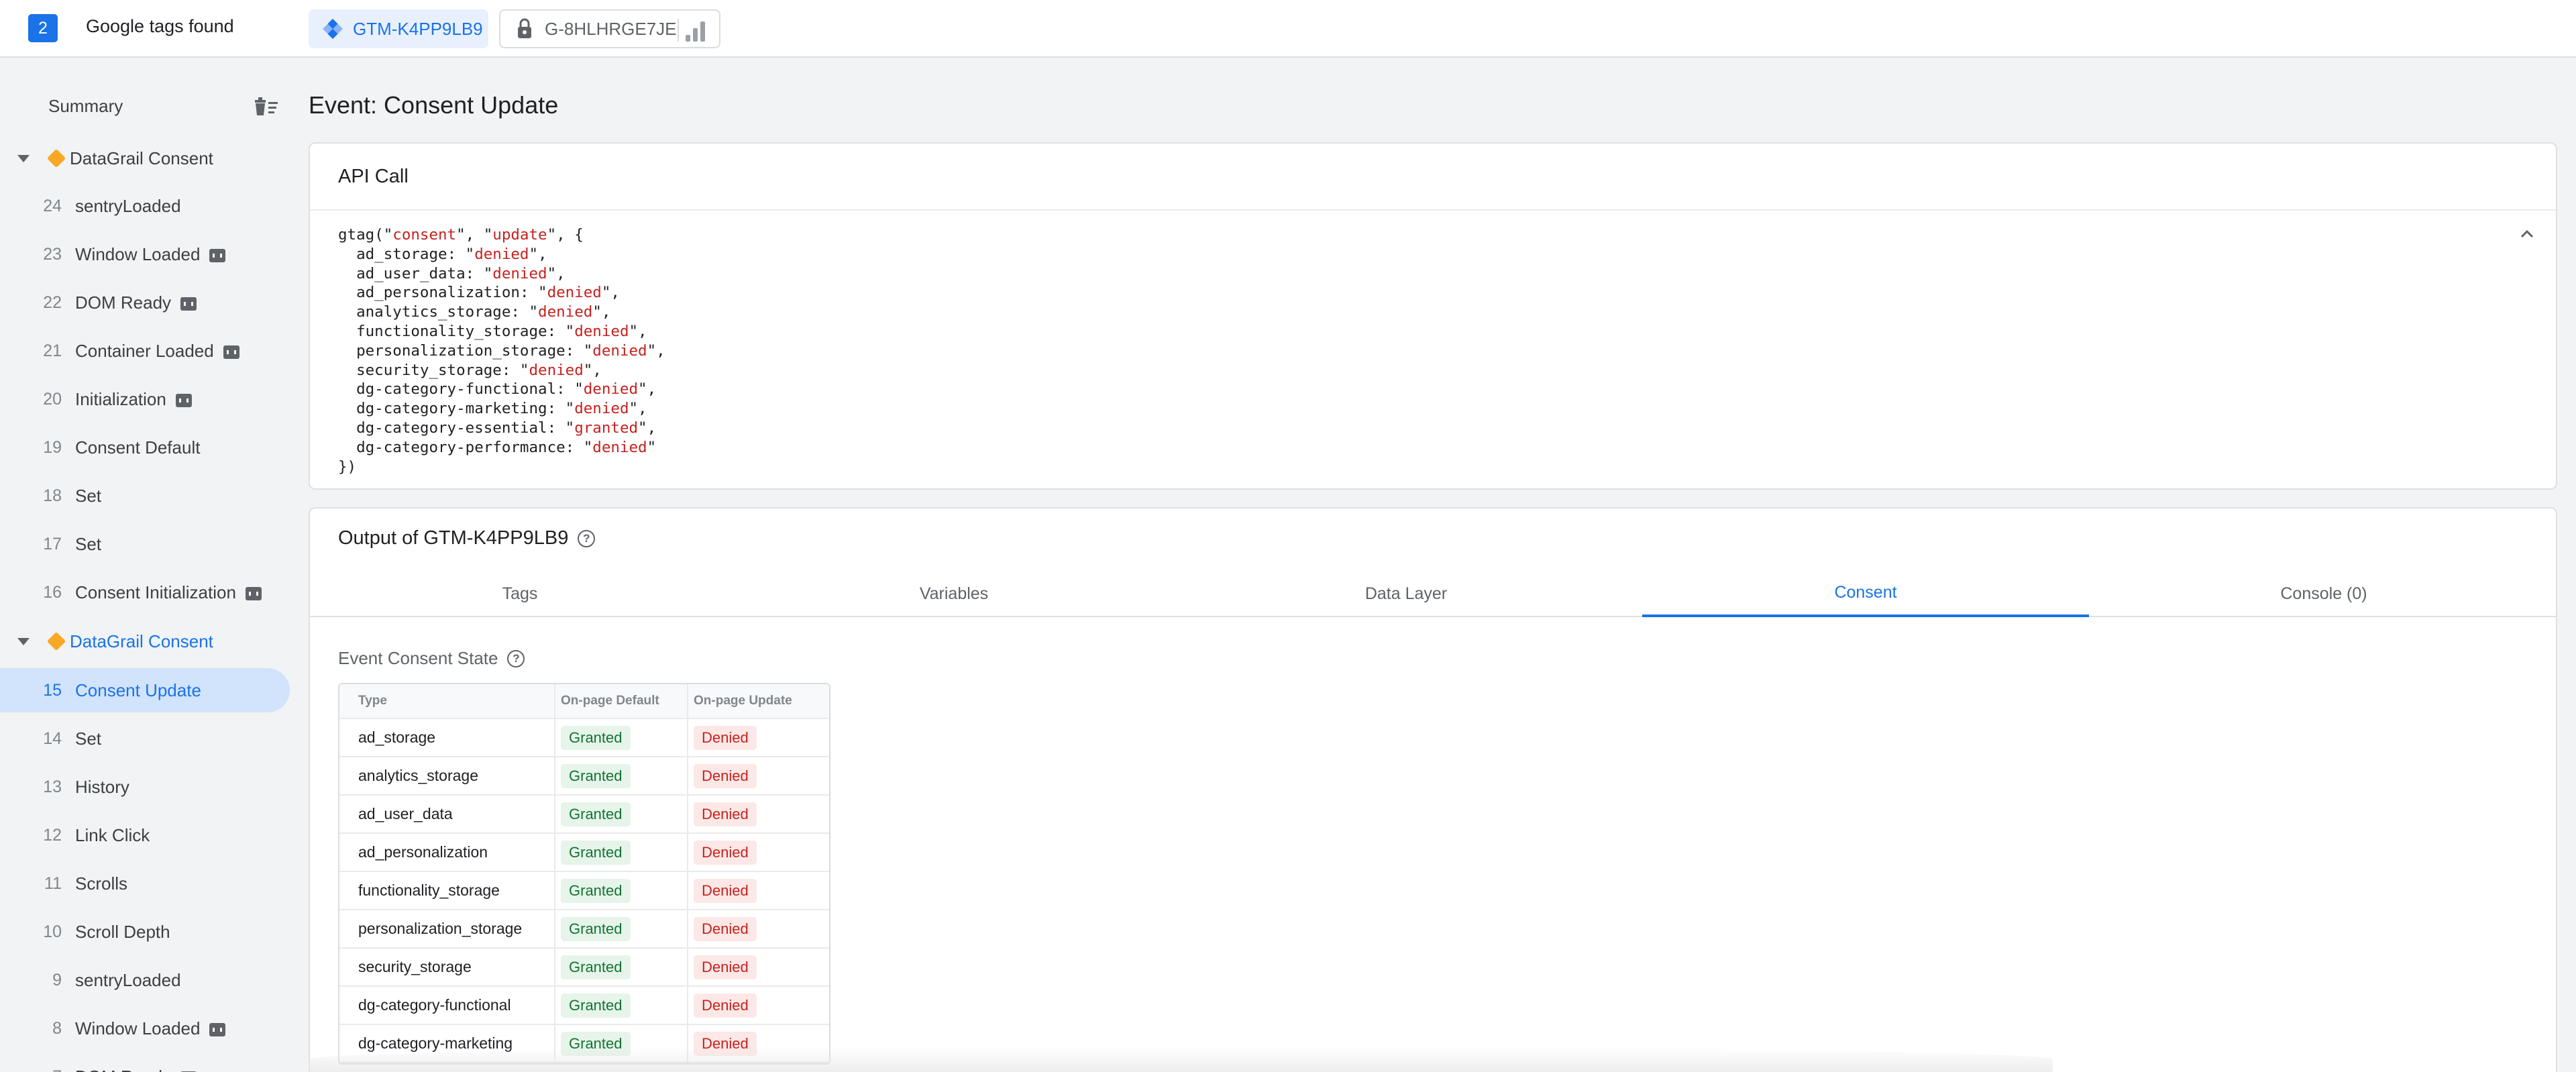 Image resolution: width=2576 pixels, height=1072 pixels. I want to click on code-key: dg-category-essential, so click(451, 428).